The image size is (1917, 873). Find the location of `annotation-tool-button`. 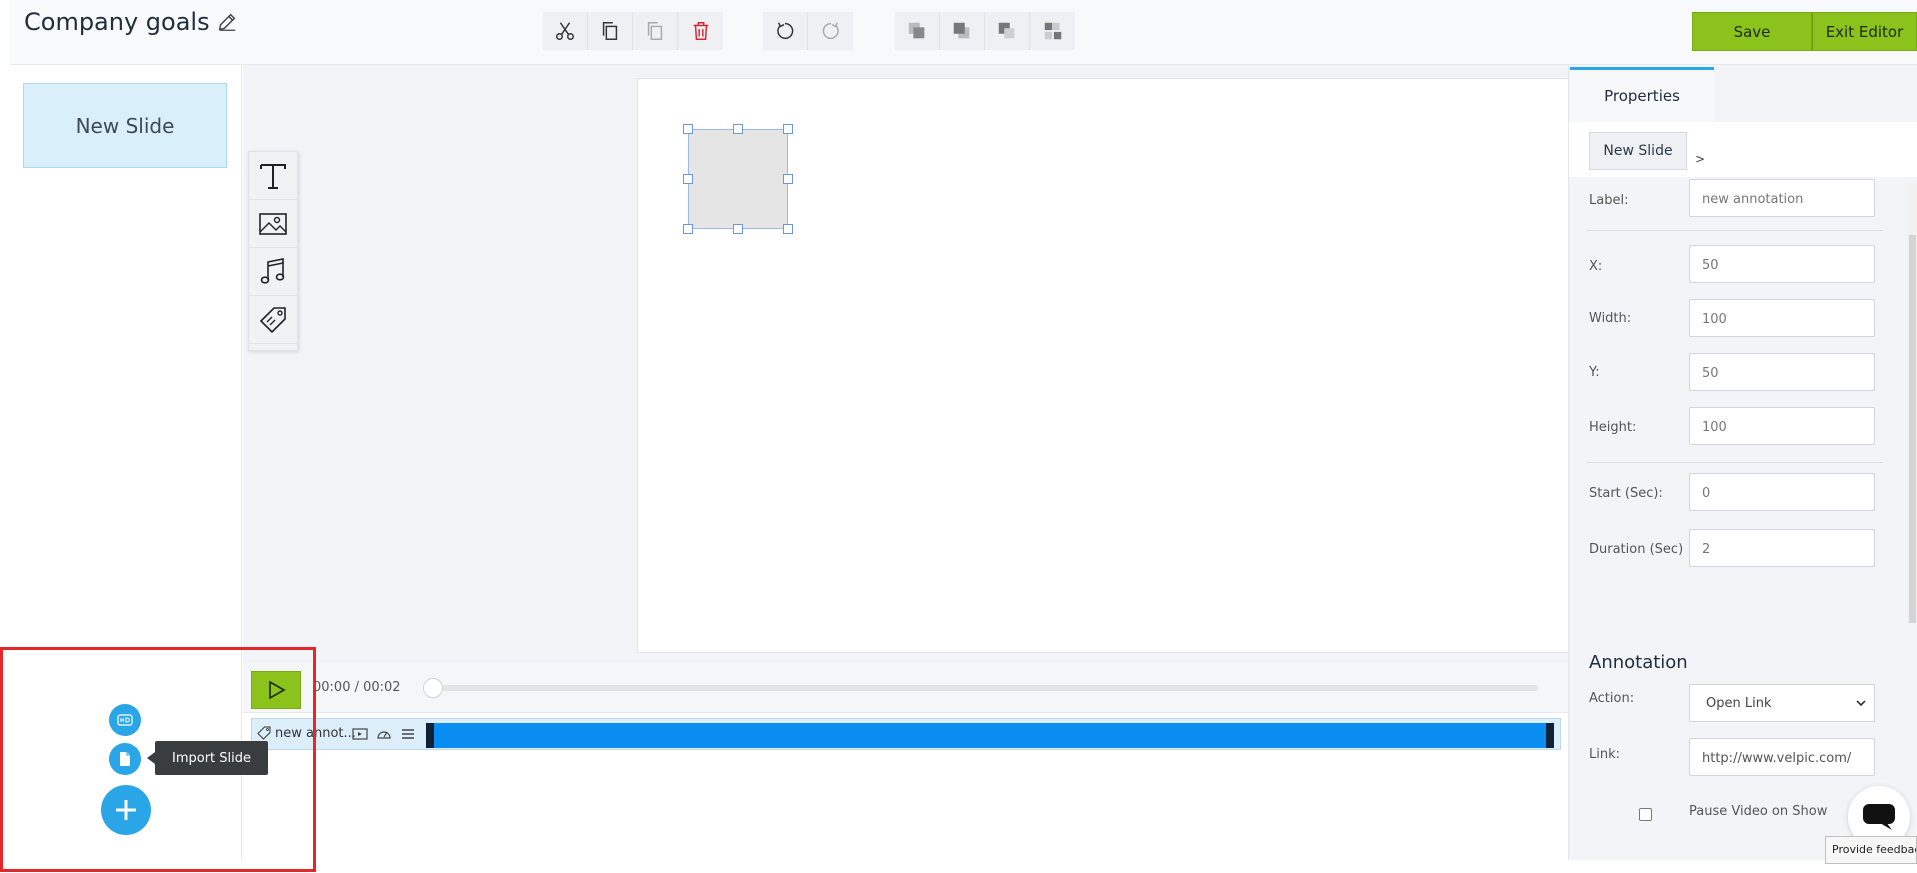

annotation-tool-button is located at coordinates (273, 320).